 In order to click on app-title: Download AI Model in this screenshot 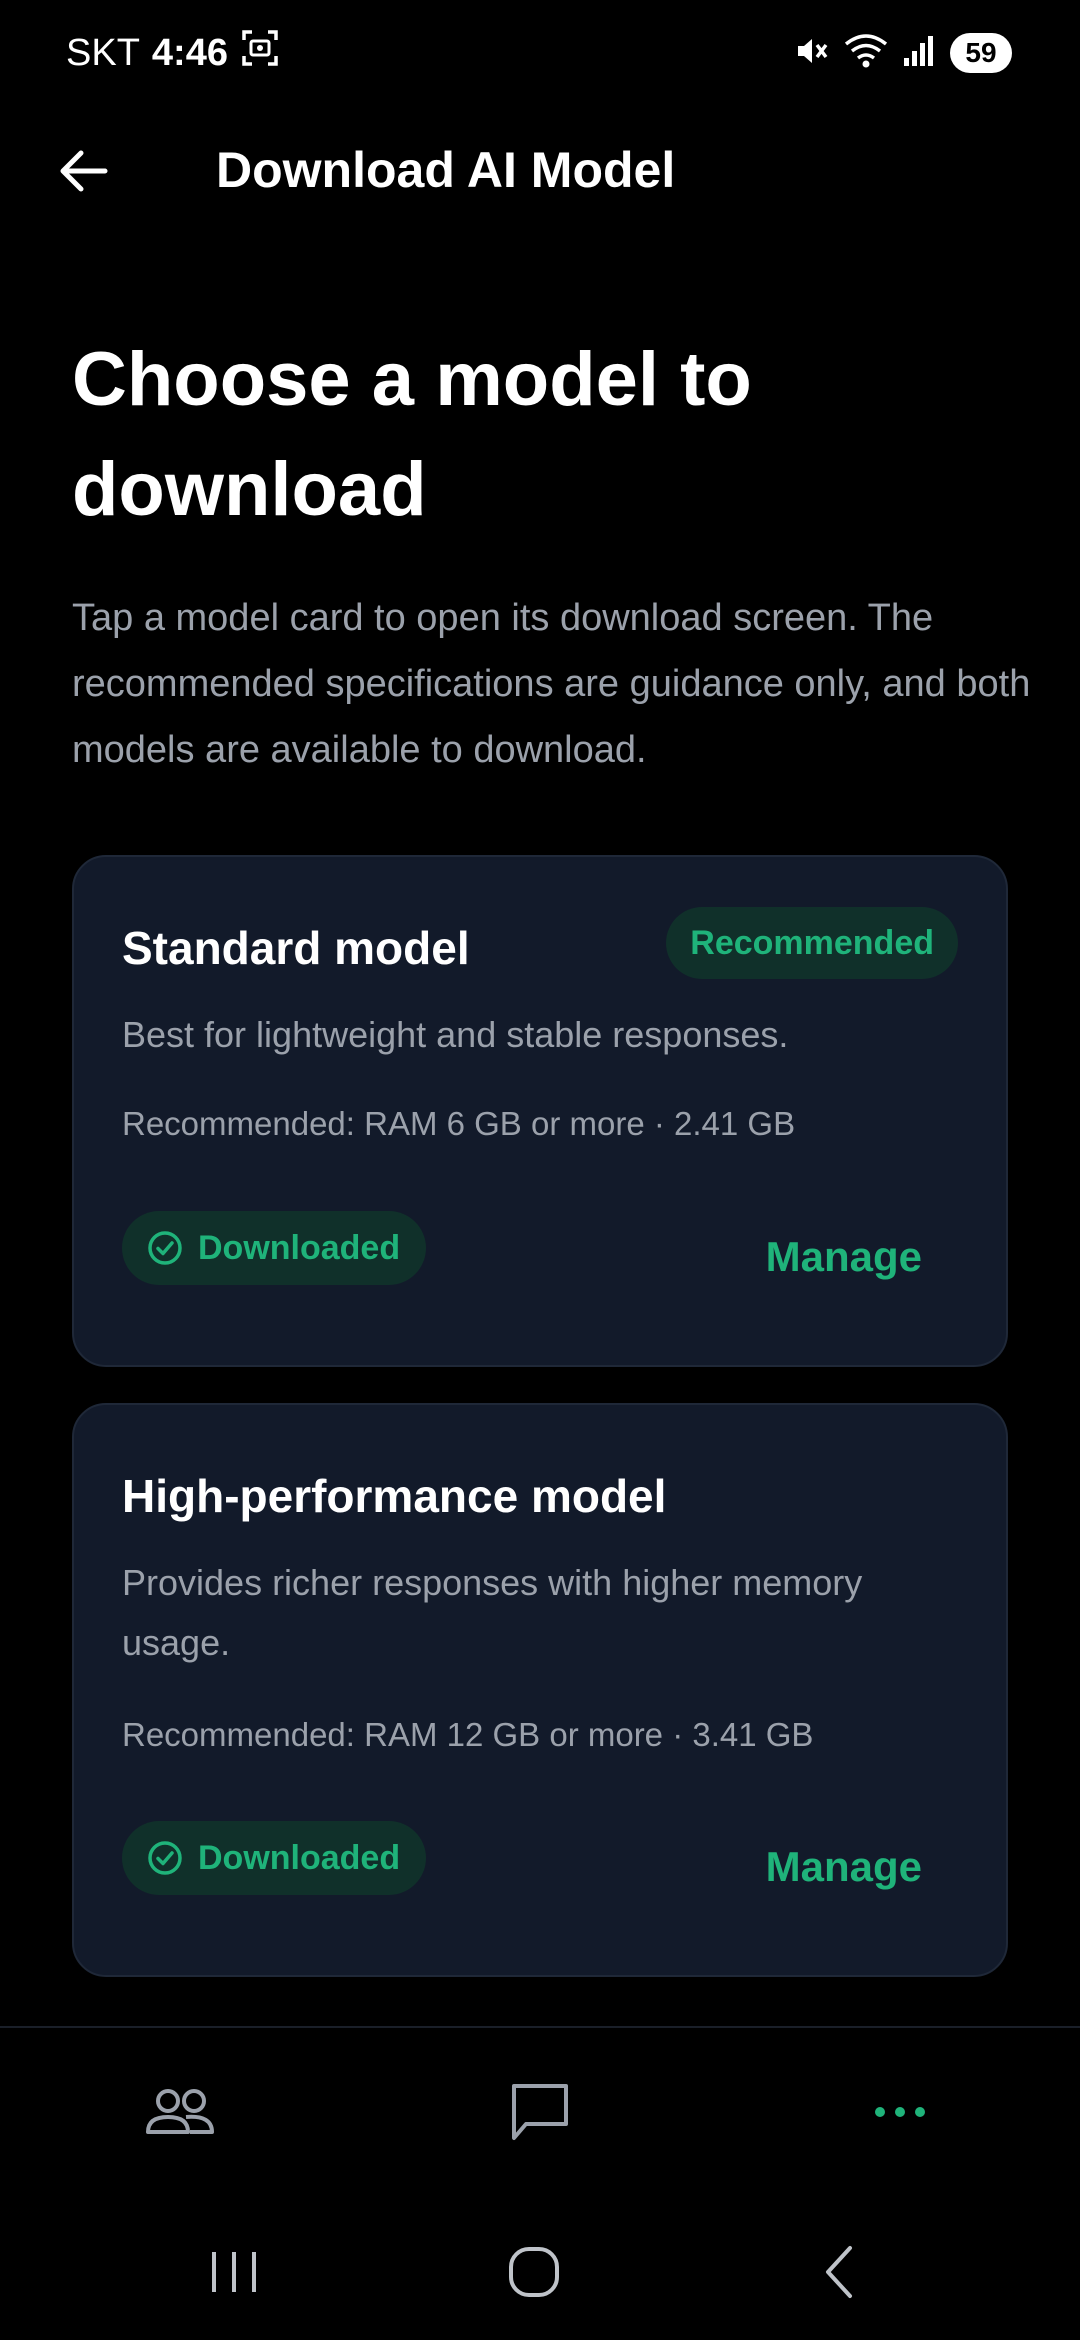, I will do `click(446, 170)`.